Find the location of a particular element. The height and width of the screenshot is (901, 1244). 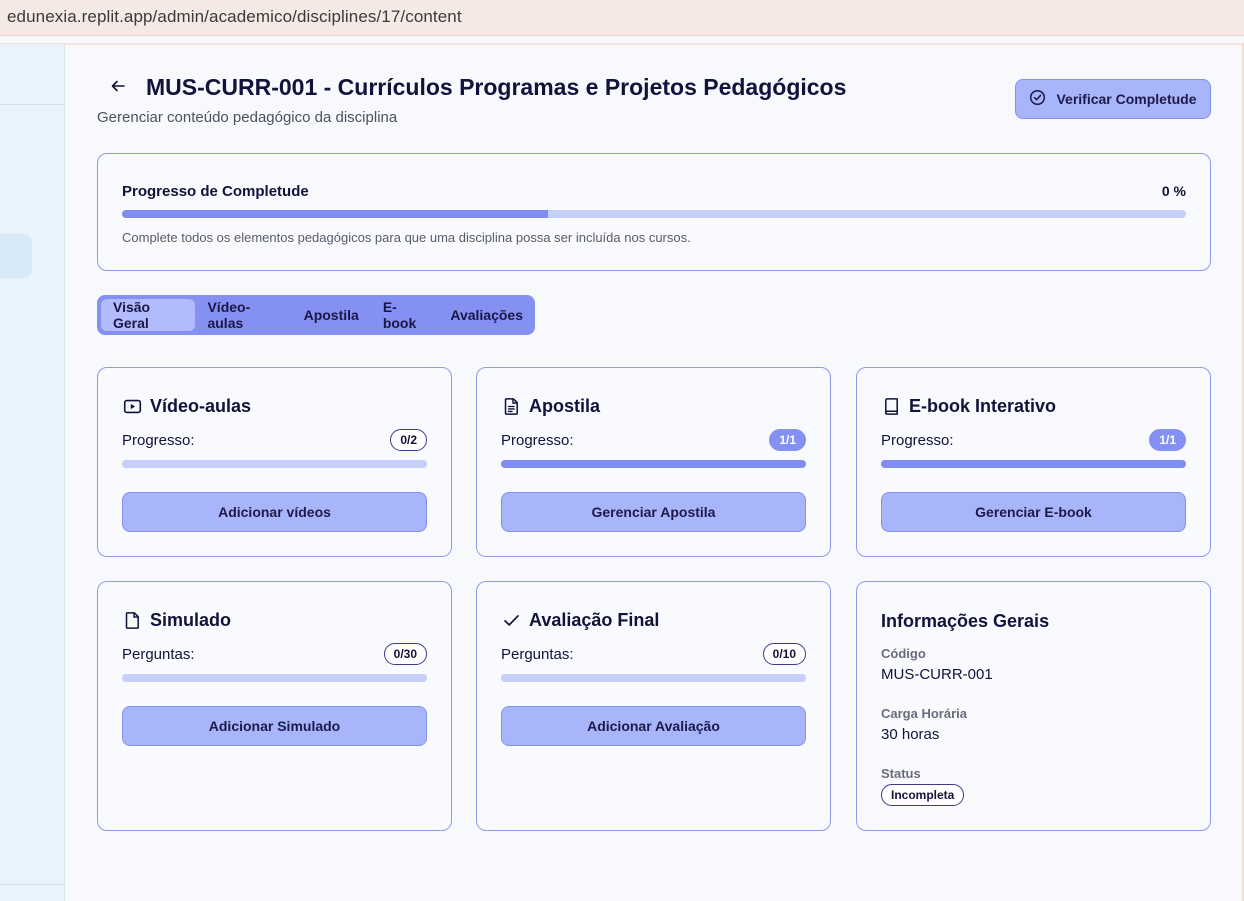

final-assessment-card-title: Avaliação Final is located at coordinates (594, 620).